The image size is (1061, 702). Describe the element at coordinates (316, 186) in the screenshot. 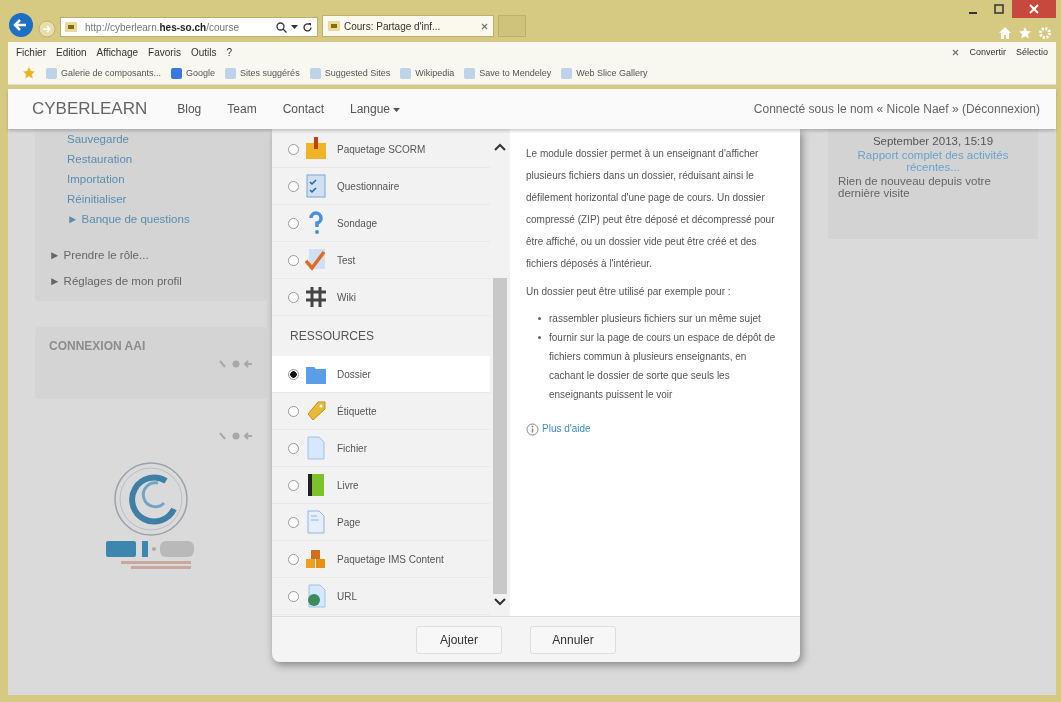

I see `quiz-icon` at that location.